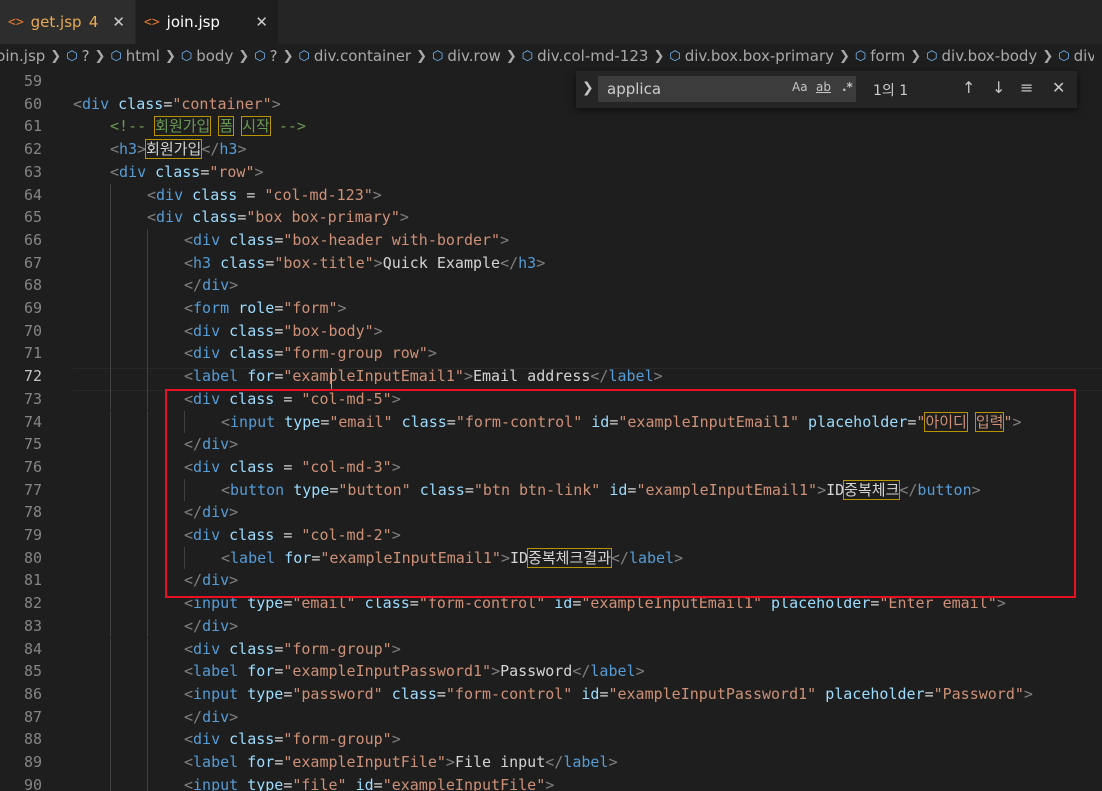 The height and width of the screenshot is (791, 1102). I want to click on breadcrumb-item: ⬡ div, so click(1076, 56).